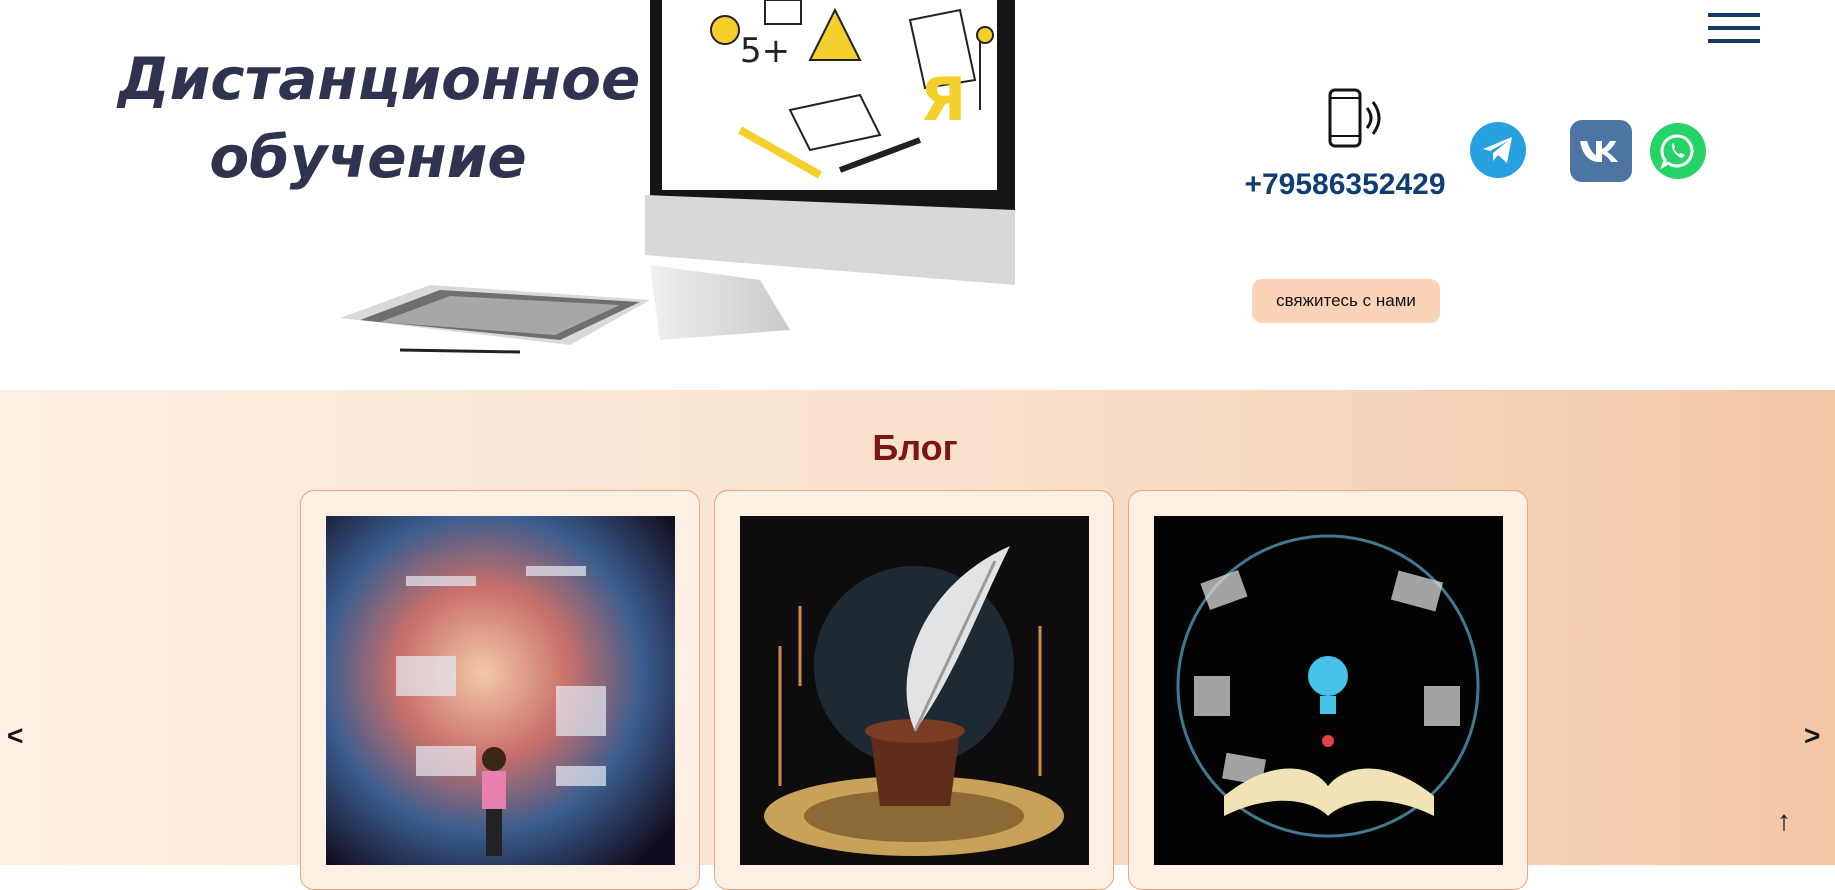 The width and height of the screenshot is (1835, 890). What do you see at coordinates (1812, 736) in the screenshot?
I see `carousel-next-arrow: >` at bounding box center [1812, 736].